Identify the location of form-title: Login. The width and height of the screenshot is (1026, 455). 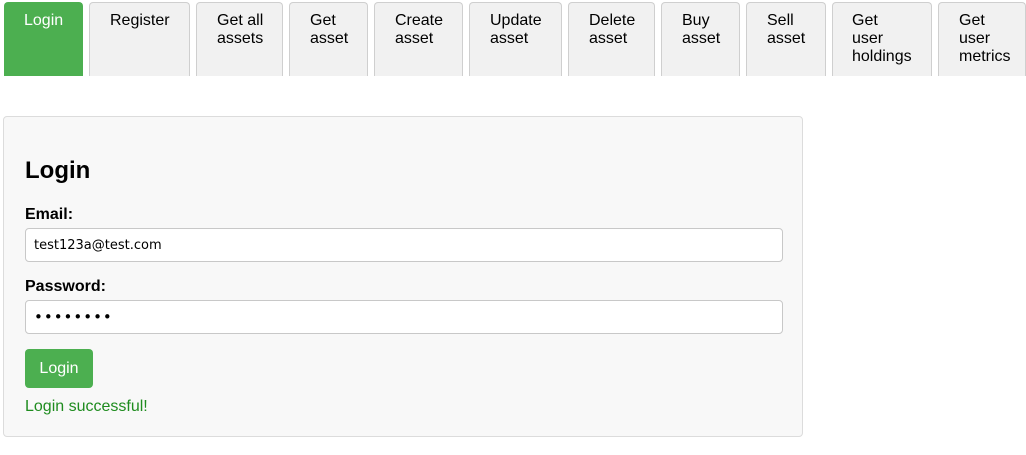
(58, 170).